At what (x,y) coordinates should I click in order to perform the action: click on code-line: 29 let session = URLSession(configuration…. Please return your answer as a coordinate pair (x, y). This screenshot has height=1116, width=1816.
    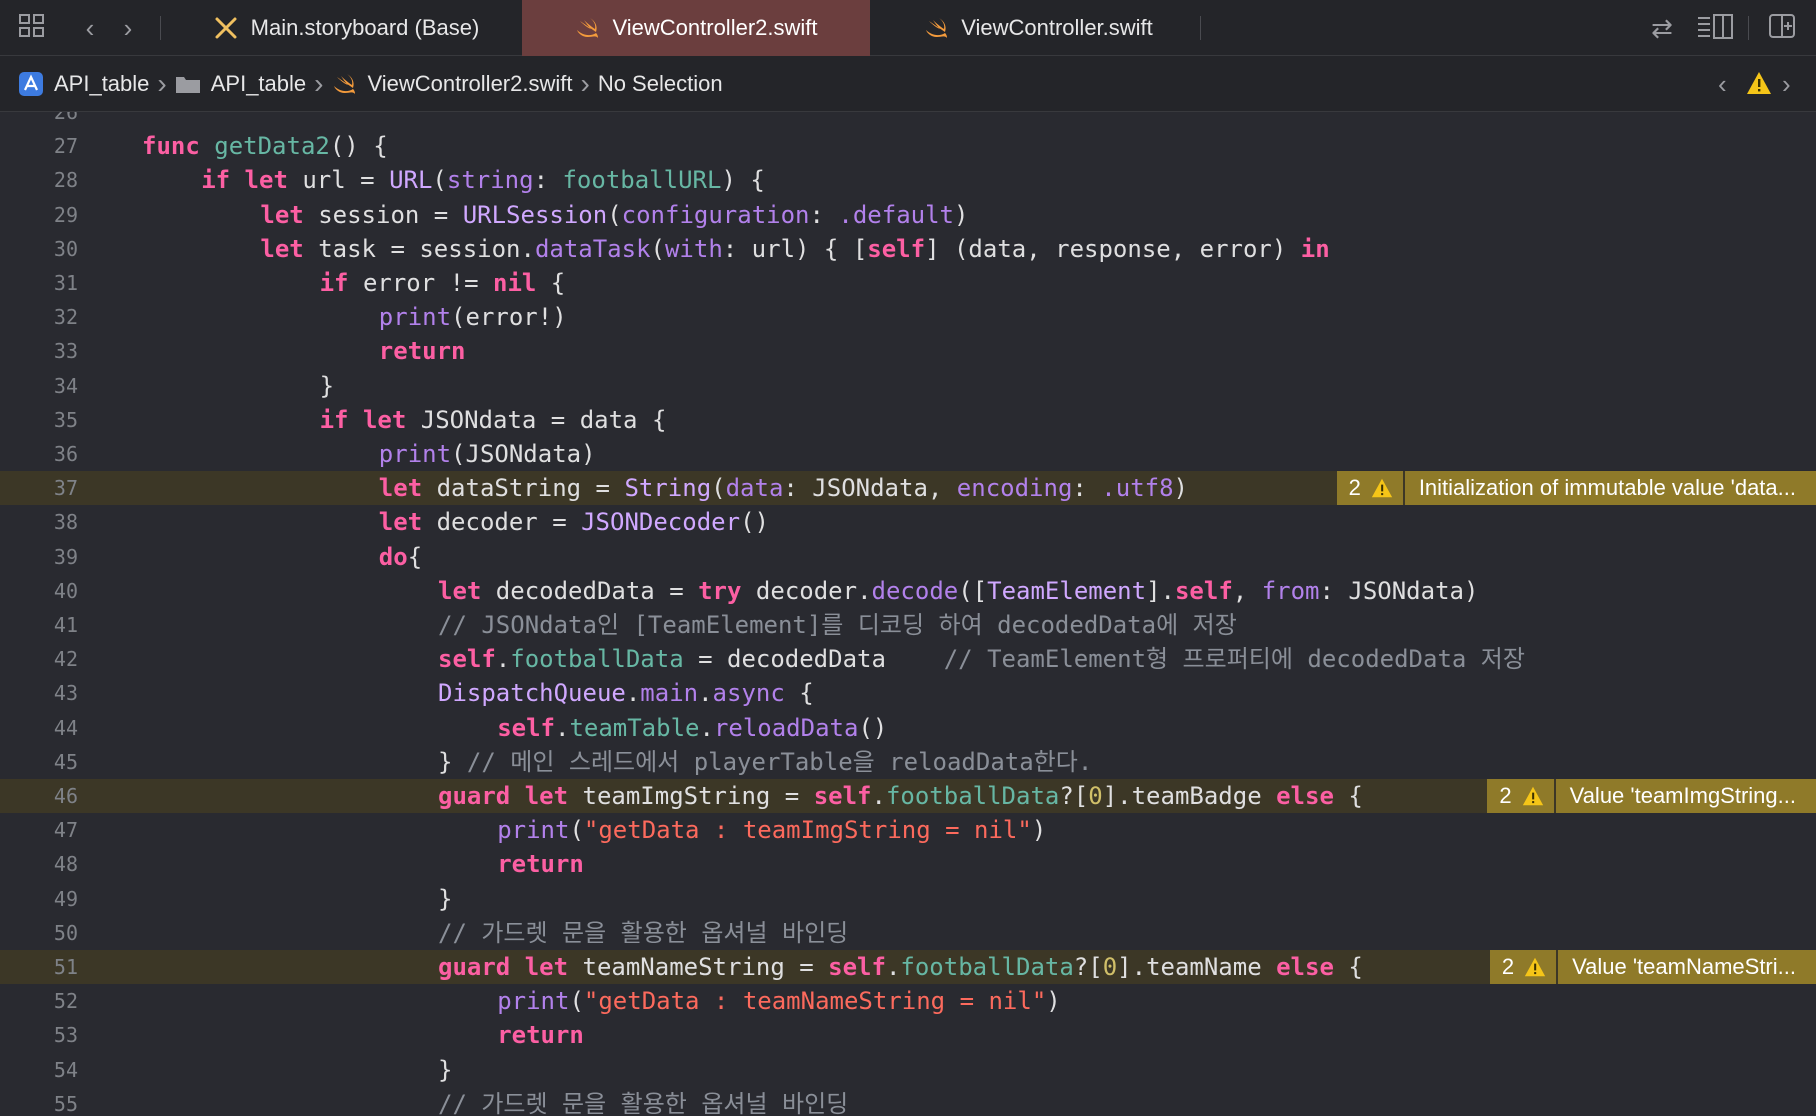
    Looking at the image, I should click on (908, 215).